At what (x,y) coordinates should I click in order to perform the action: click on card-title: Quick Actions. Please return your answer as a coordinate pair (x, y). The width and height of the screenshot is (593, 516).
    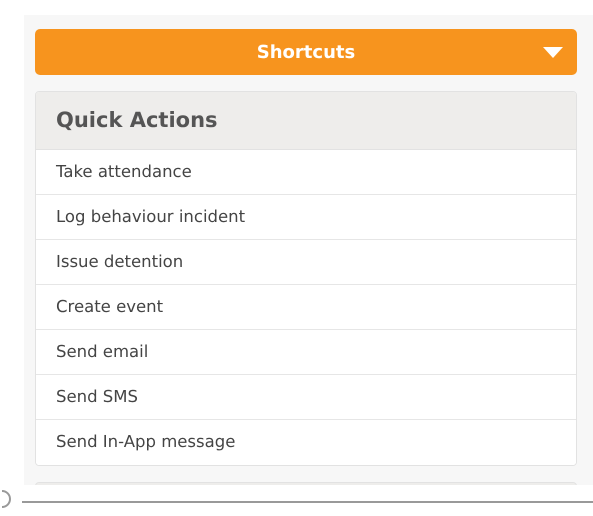
    Looking at the image, I should click on (137, 121).